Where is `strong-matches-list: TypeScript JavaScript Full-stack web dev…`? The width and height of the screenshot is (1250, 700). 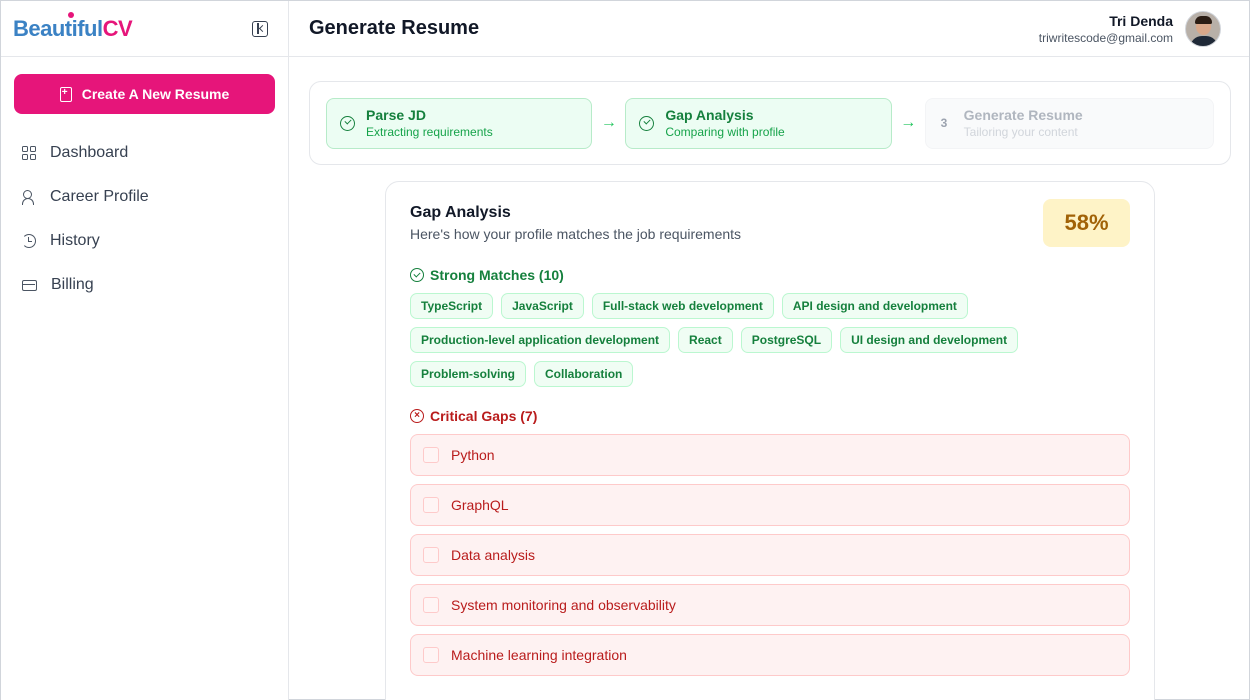
strong-matches-list: TypeScript JavaScript Full-stack web dev… is located at coordinates (770, 340).